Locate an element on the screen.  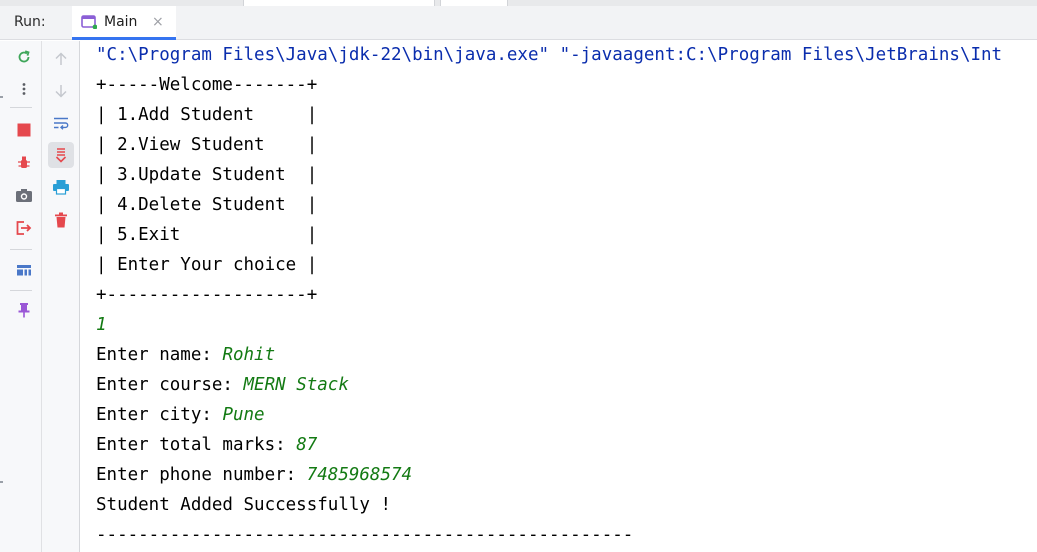
exit-icon is located at coordinates (24, 228).